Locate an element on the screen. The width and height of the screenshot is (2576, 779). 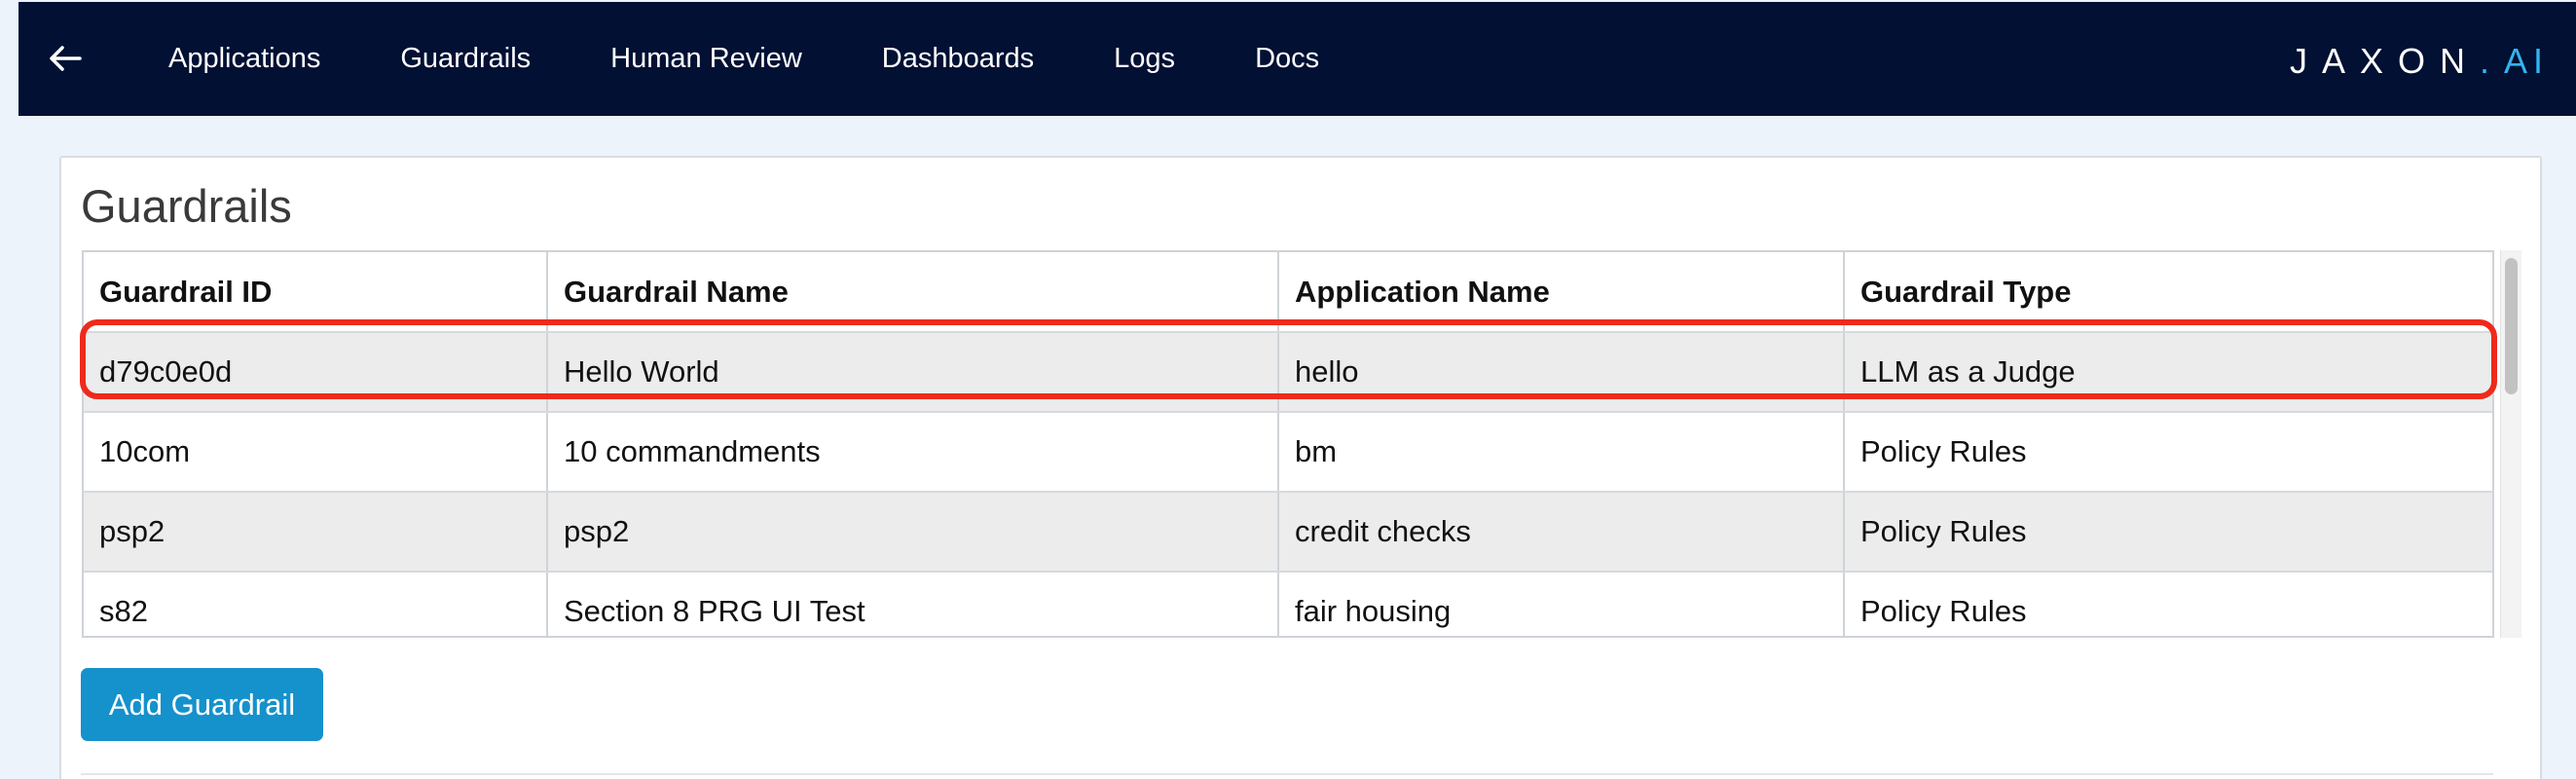
cell-guardrail-id: s82 is located at coordinates (316, 604).